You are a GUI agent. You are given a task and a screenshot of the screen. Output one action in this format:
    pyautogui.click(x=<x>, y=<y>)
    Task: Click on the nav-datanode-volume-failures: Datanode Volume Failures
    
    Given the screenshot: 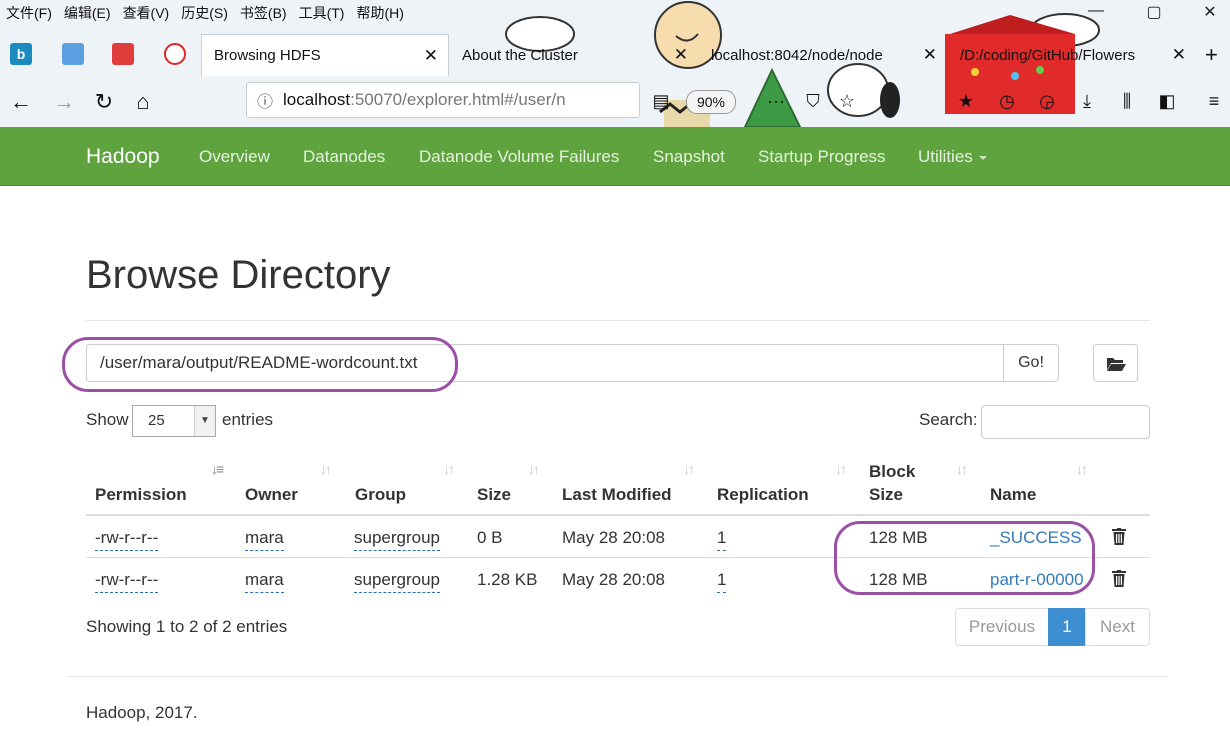 What is the action you would take?
    pyautogui.click(x=519, y=157)
    